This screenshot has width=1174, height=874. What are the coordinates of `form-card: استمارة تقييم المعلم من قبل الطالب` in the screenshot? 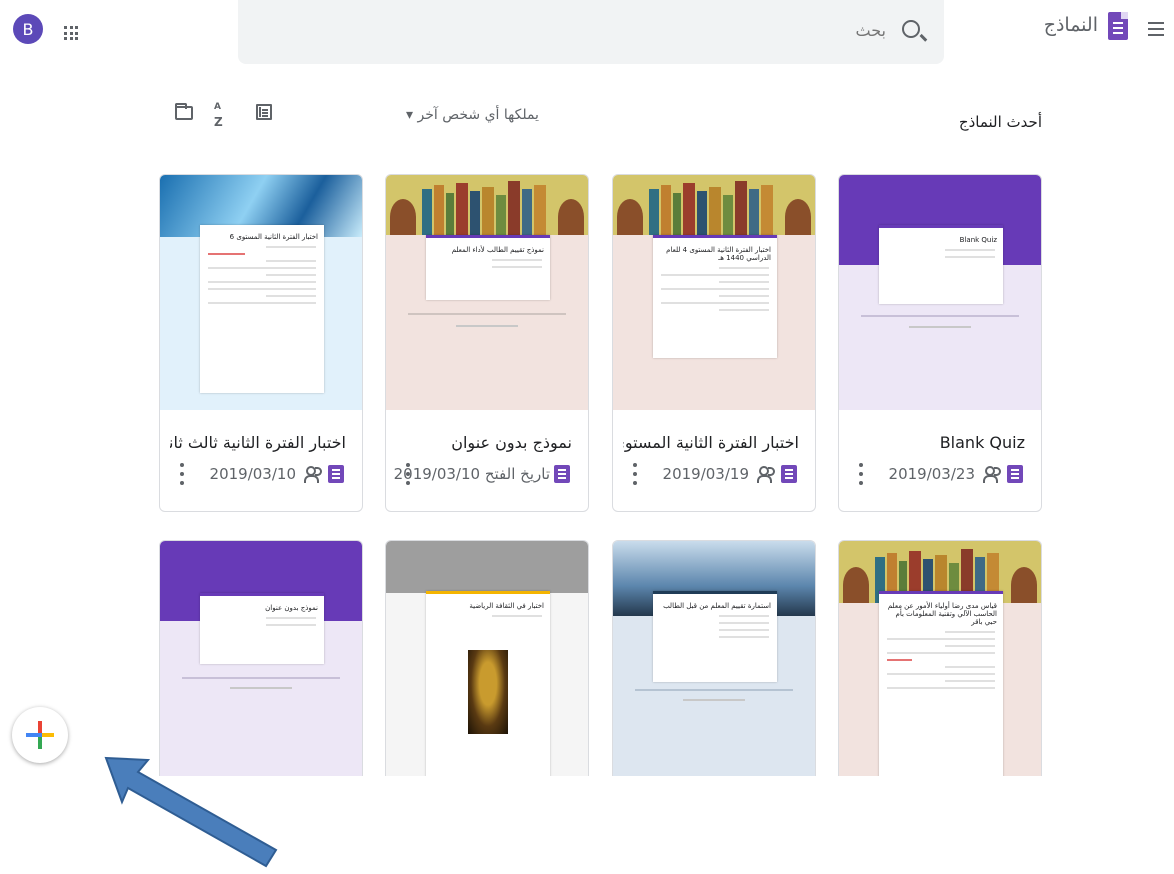 It's located at (714, 658).